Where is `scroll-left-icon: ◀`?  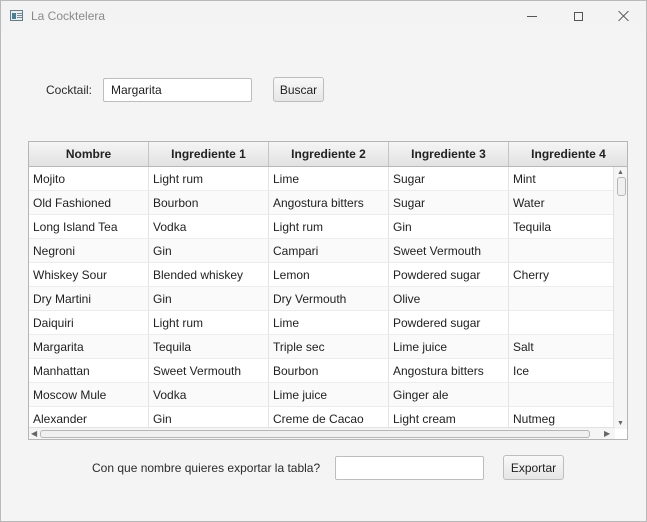 scroll-left-icon: ◀ is located at coordinates (34, 433).